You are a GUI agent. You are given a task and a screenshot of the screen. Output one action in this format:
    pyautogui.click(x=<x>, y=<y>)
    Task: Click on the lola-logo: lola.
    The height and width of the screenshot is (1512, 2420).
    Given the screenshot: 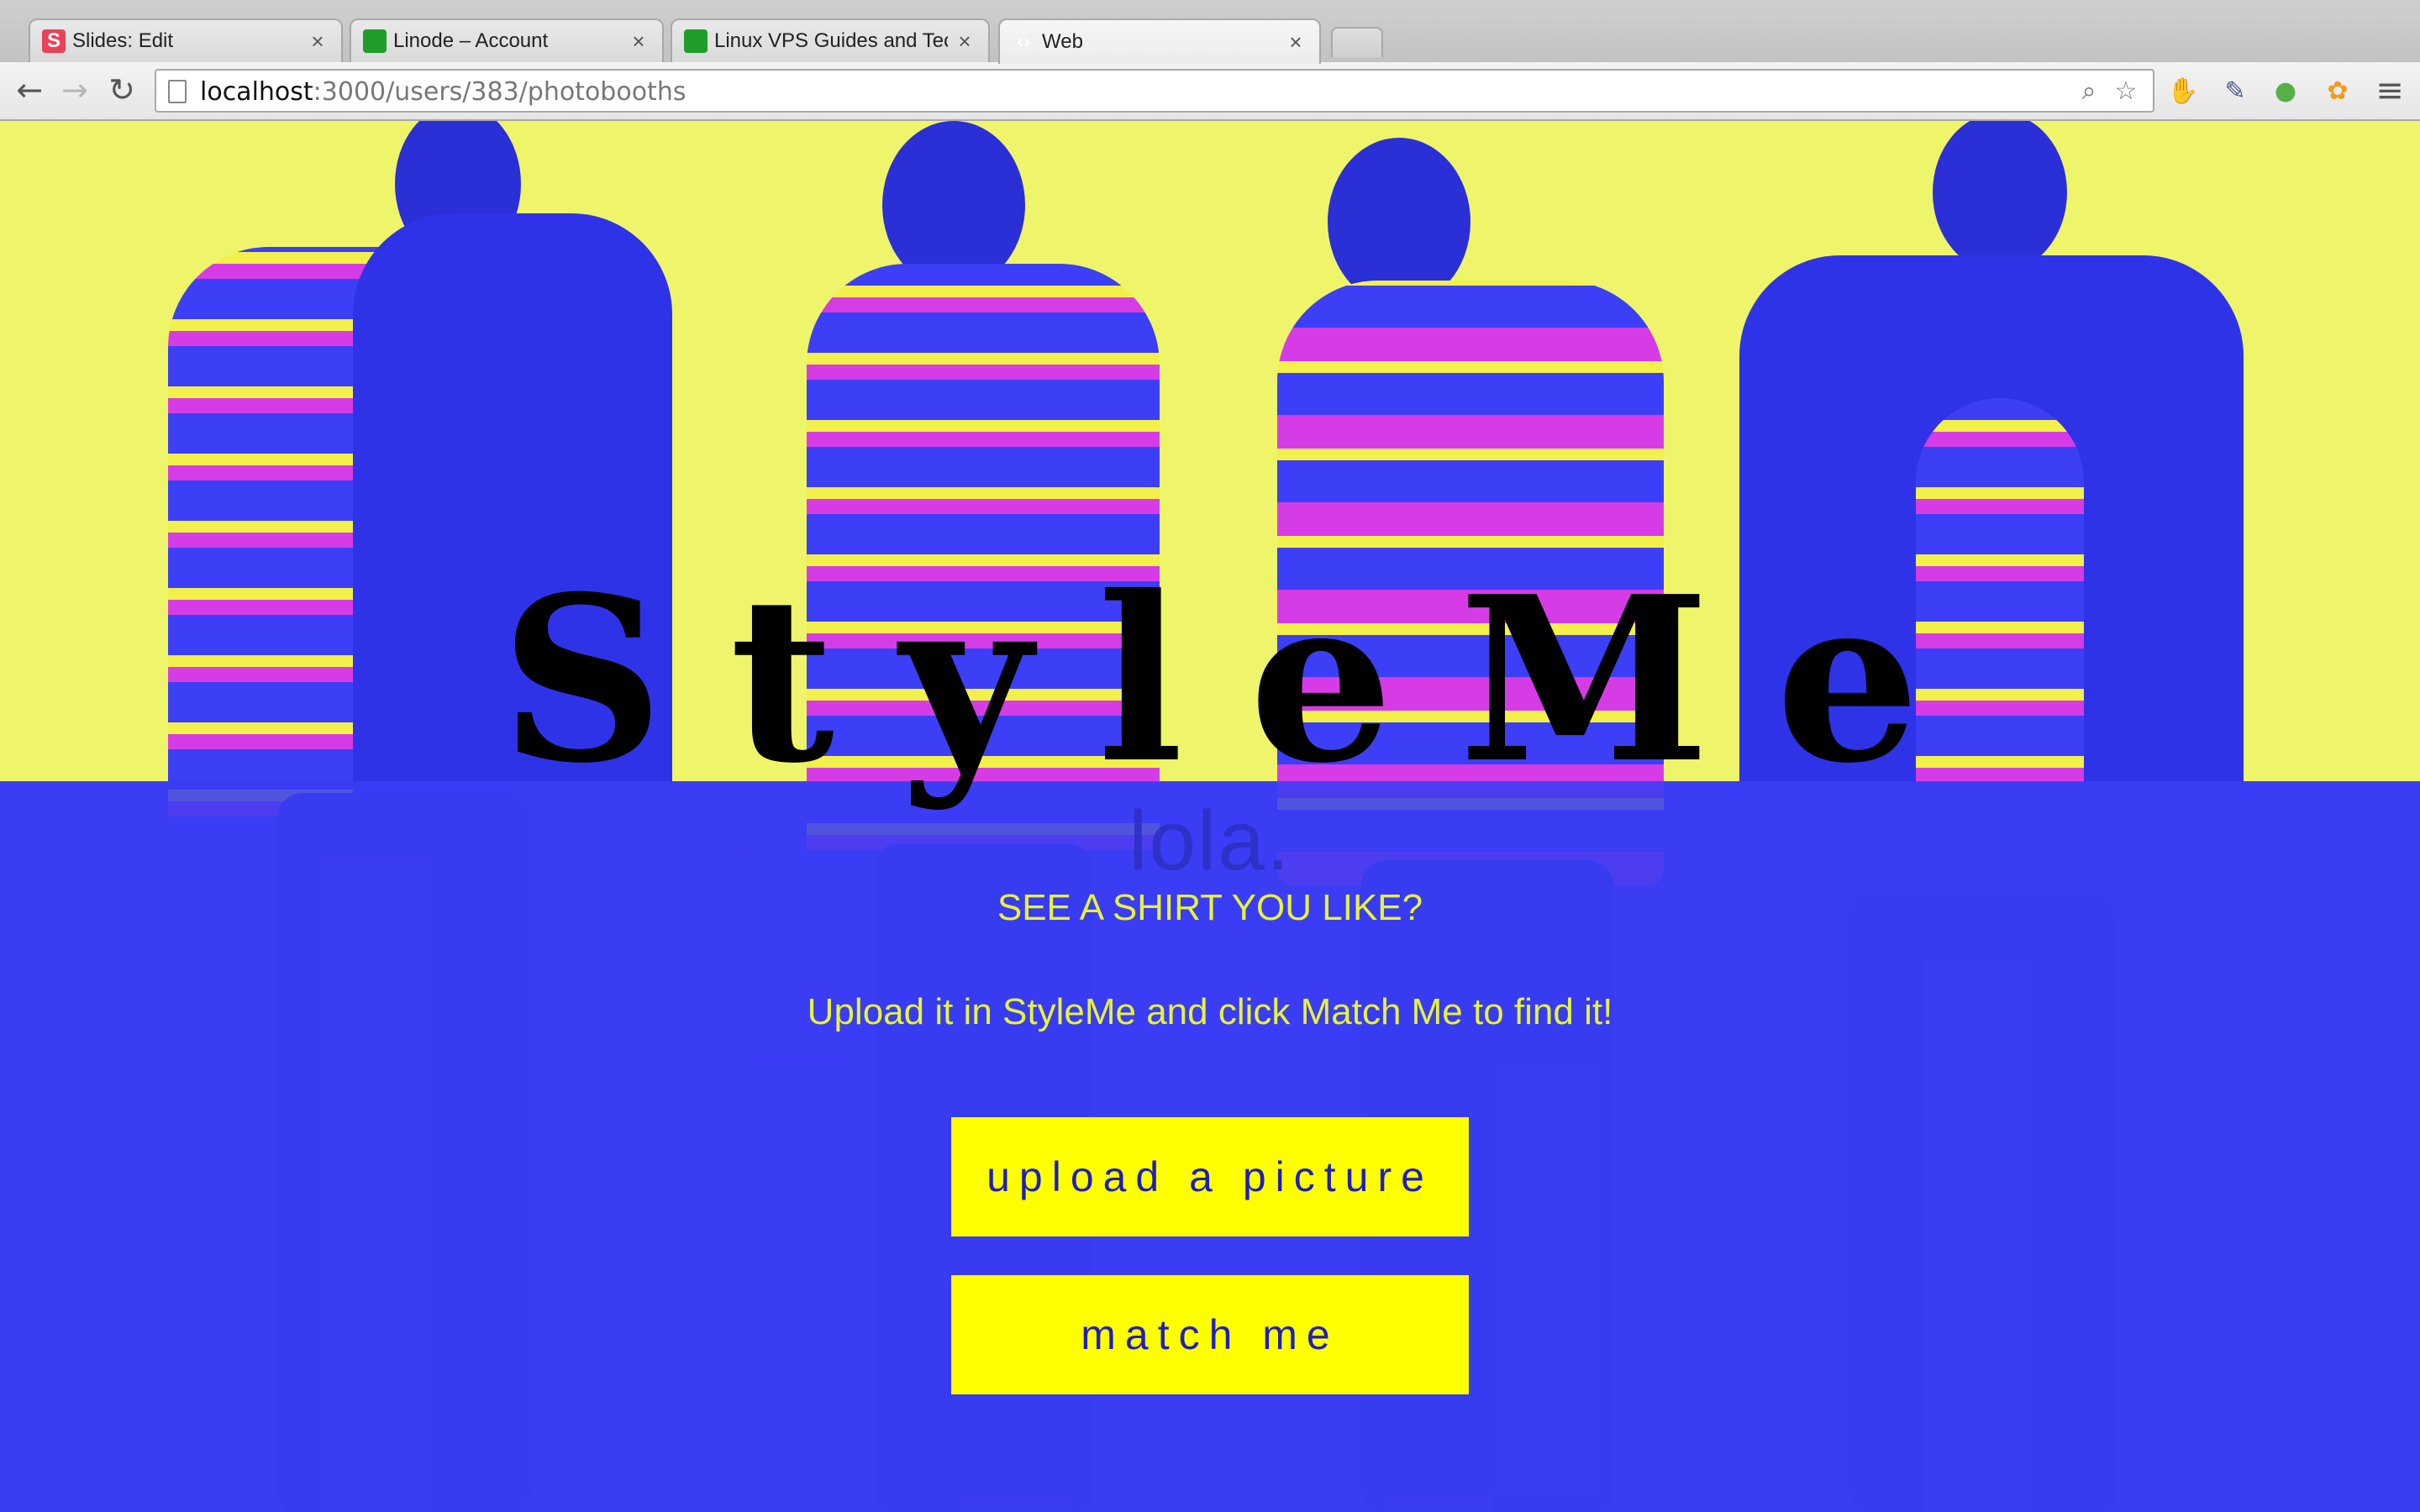 What is the action you would take?
    pyautogui.click(x=1210, y=841)
    